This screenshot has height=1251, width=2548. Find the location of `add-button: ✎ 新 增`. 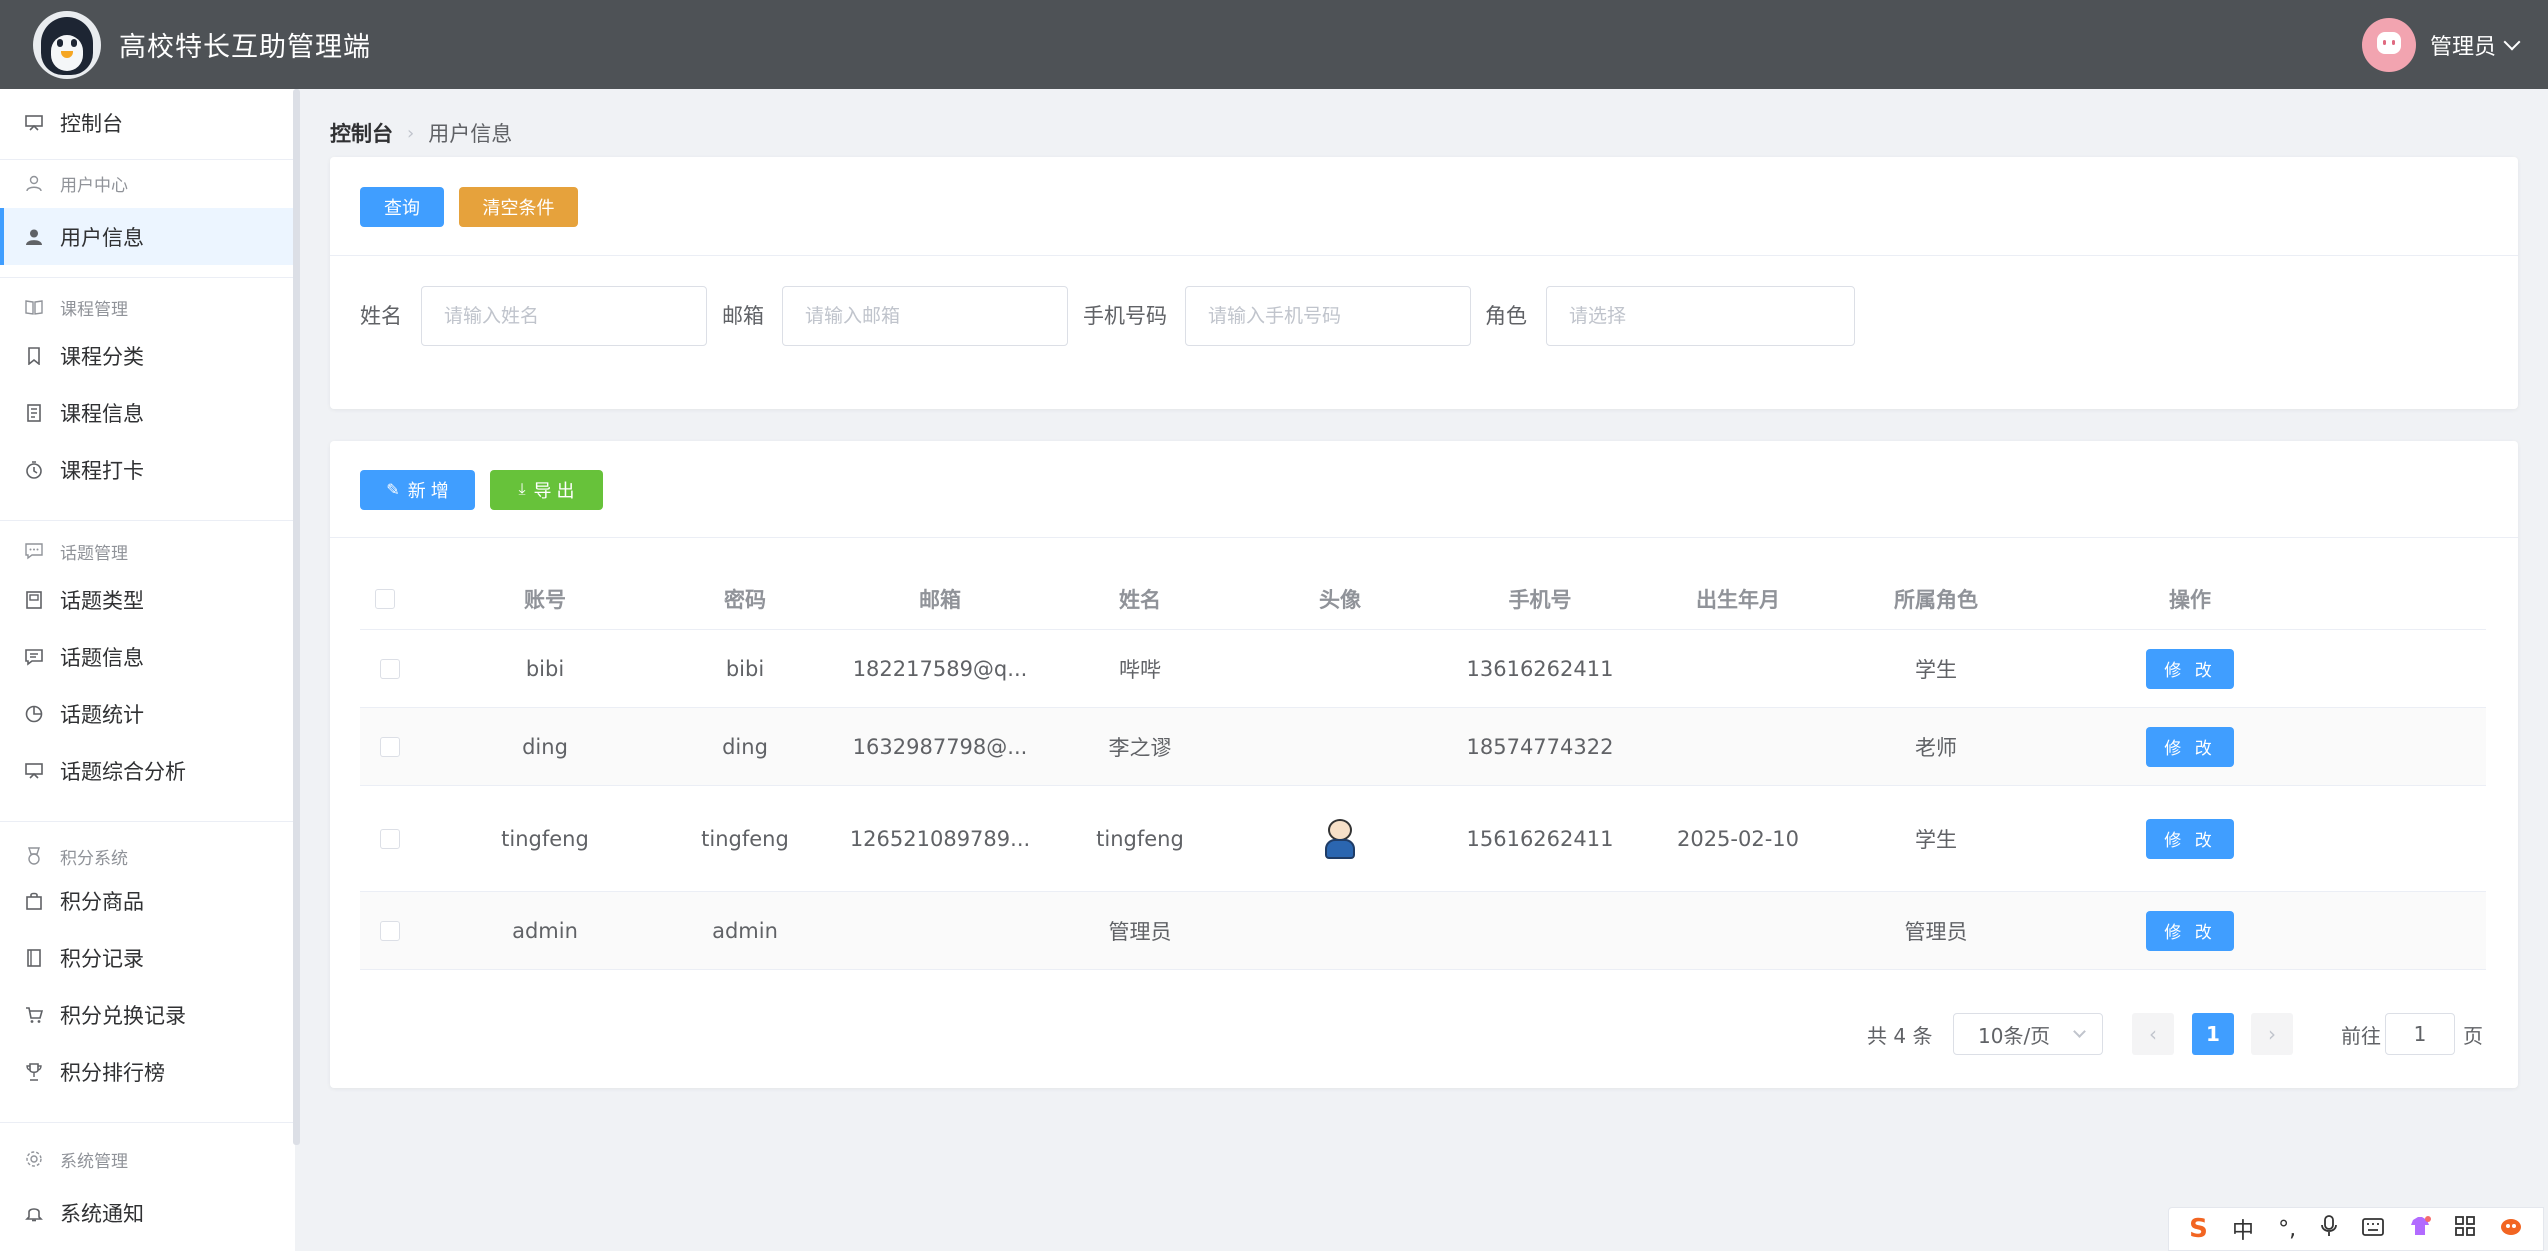

add-button: ✎ 新 增 is located at coordinates (417, 490).